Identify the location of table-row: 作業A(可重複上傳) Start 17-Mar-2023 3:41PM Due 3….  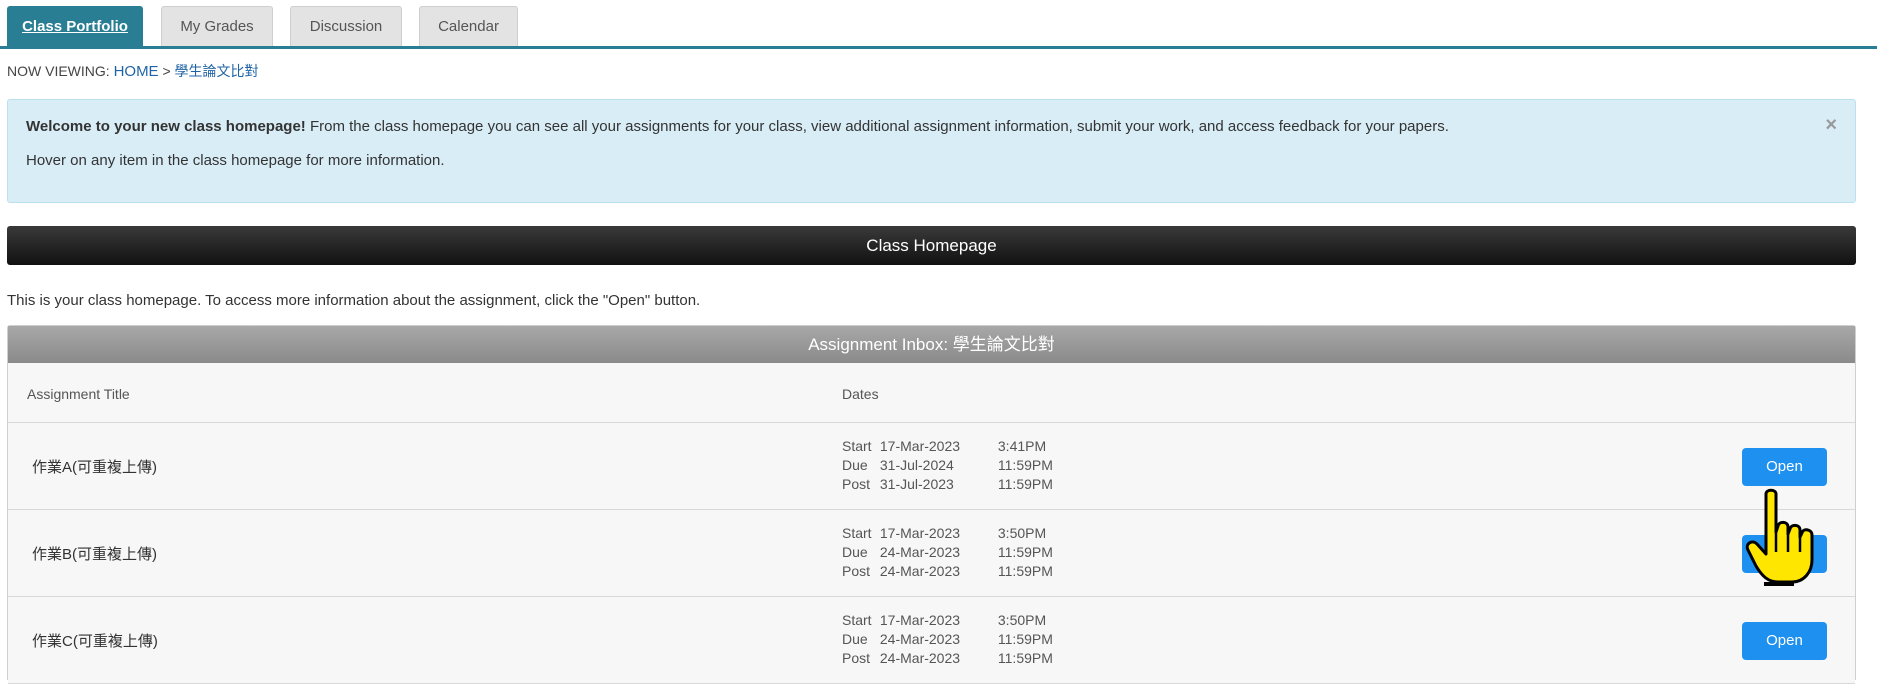
(931, 466).